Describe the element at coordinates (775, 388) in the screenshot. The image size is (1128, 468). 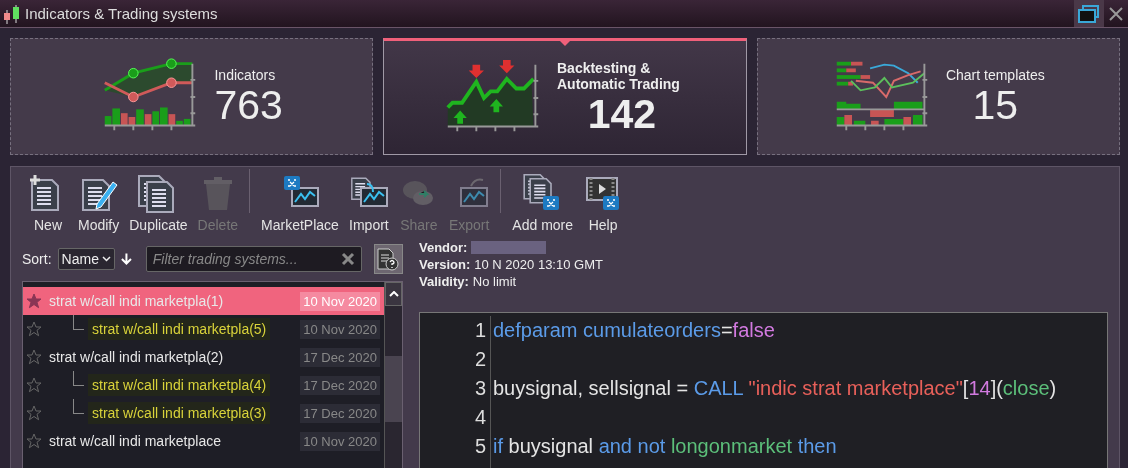
I see `code-line: buysignal, sellsignal = CALL "indic strat marketplace"[14](close)` at that location.